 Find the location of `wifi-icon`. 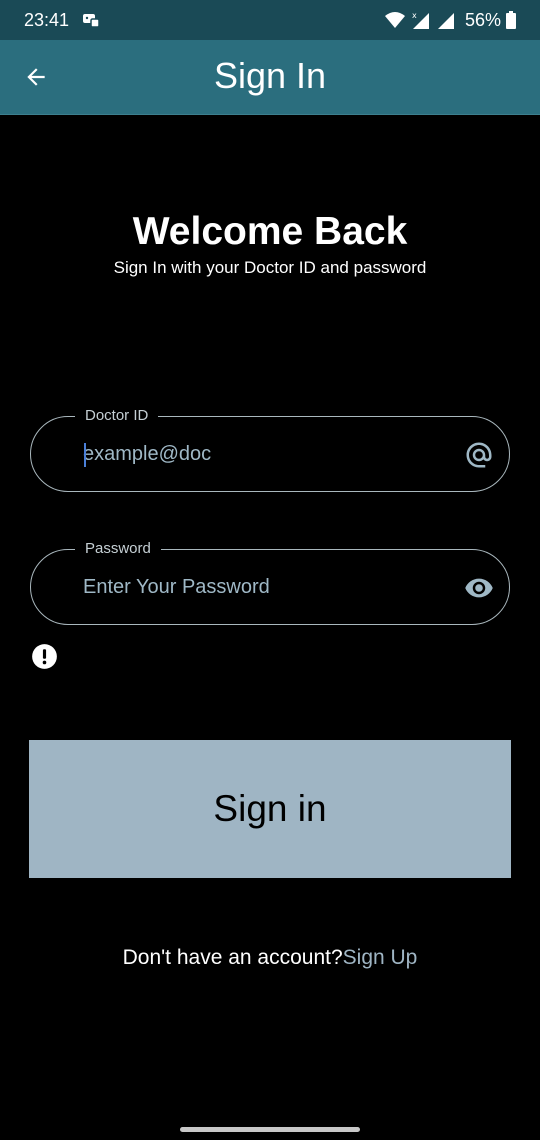

wifi-icon is located at coordinates (394, 20).